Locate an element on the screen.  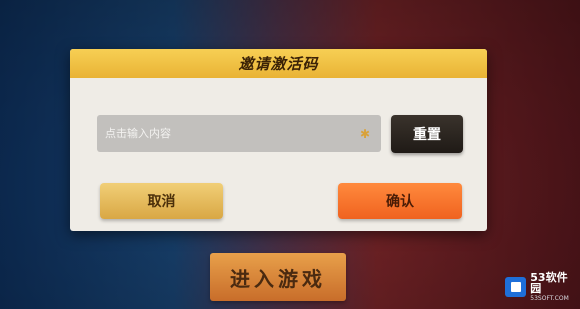
brand-watermark: 53软件园 53SOFT.COM is located at coordinates (541, 287).